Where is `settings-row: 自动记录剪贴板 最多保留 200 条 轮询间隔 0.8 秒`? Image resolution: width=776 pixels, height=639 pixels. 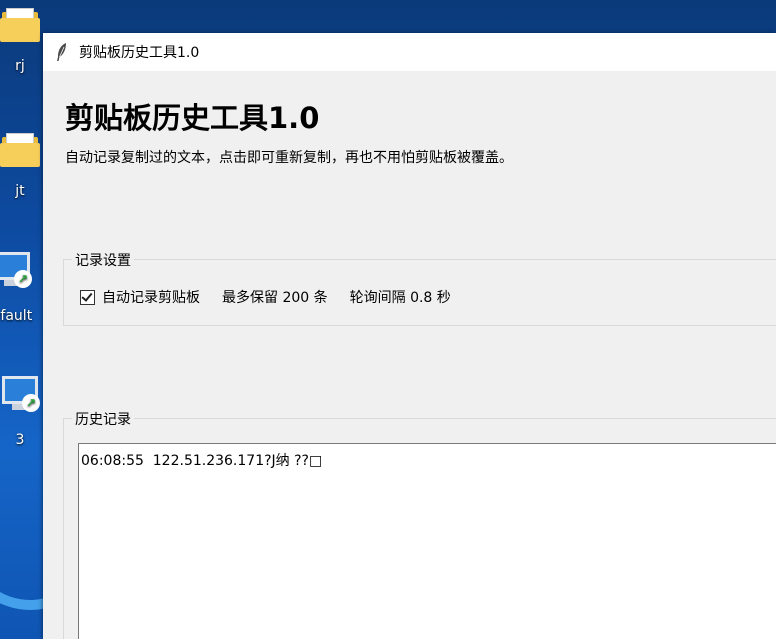 settings-row: 自动记录剪贴板 最多保留 200 条 轮询间隔 0.8 秒 is located at coordinates (265, 297).